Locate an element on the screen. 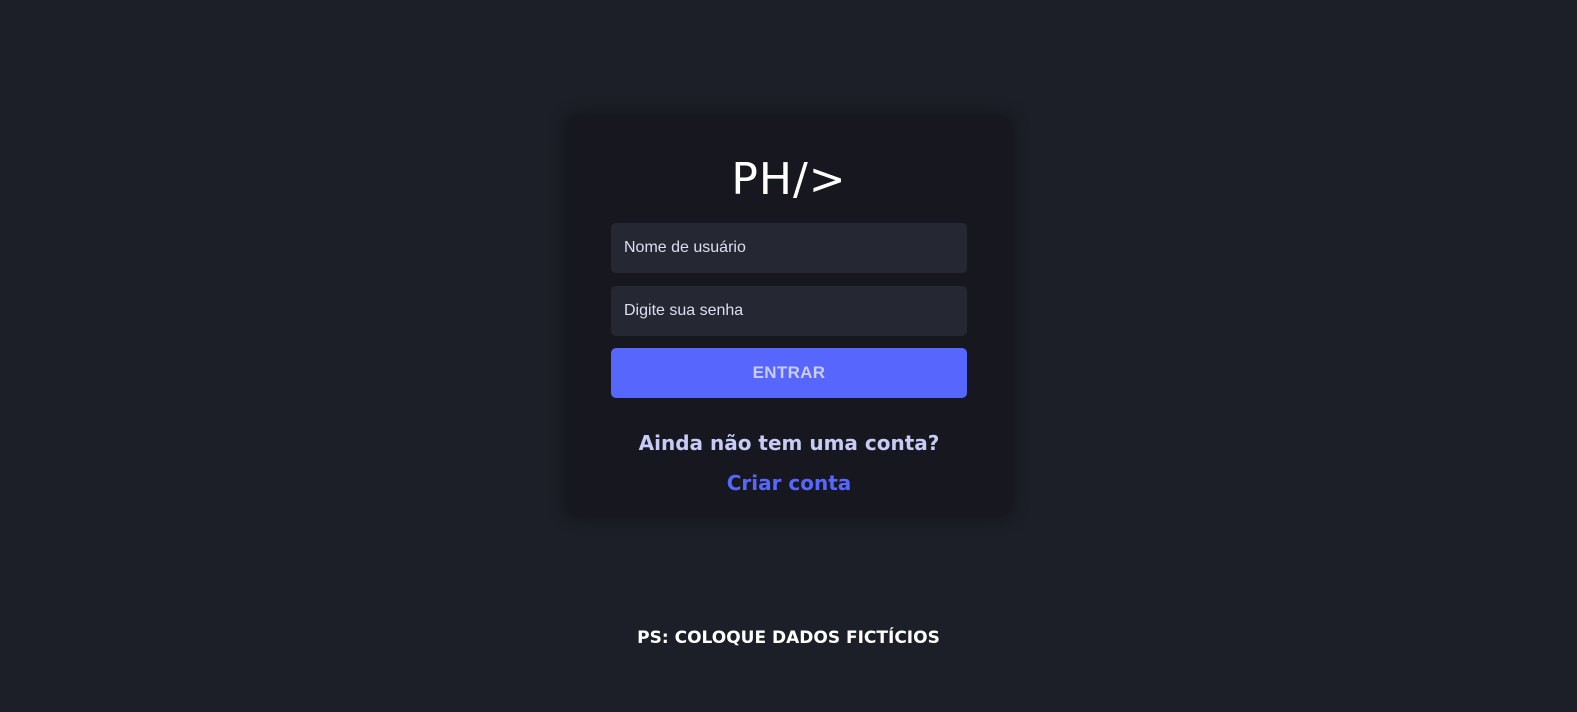 The width and height of the screenshot is (1577, 712). create-account-link: Criar conta is located at coordinates (789, 483).